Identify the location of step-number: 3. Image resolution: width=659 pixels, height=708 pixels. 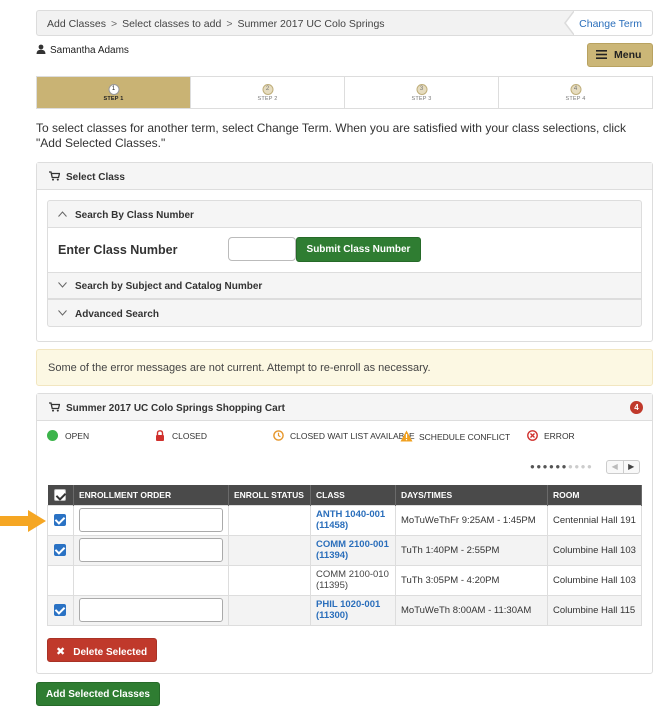
(421, 89).